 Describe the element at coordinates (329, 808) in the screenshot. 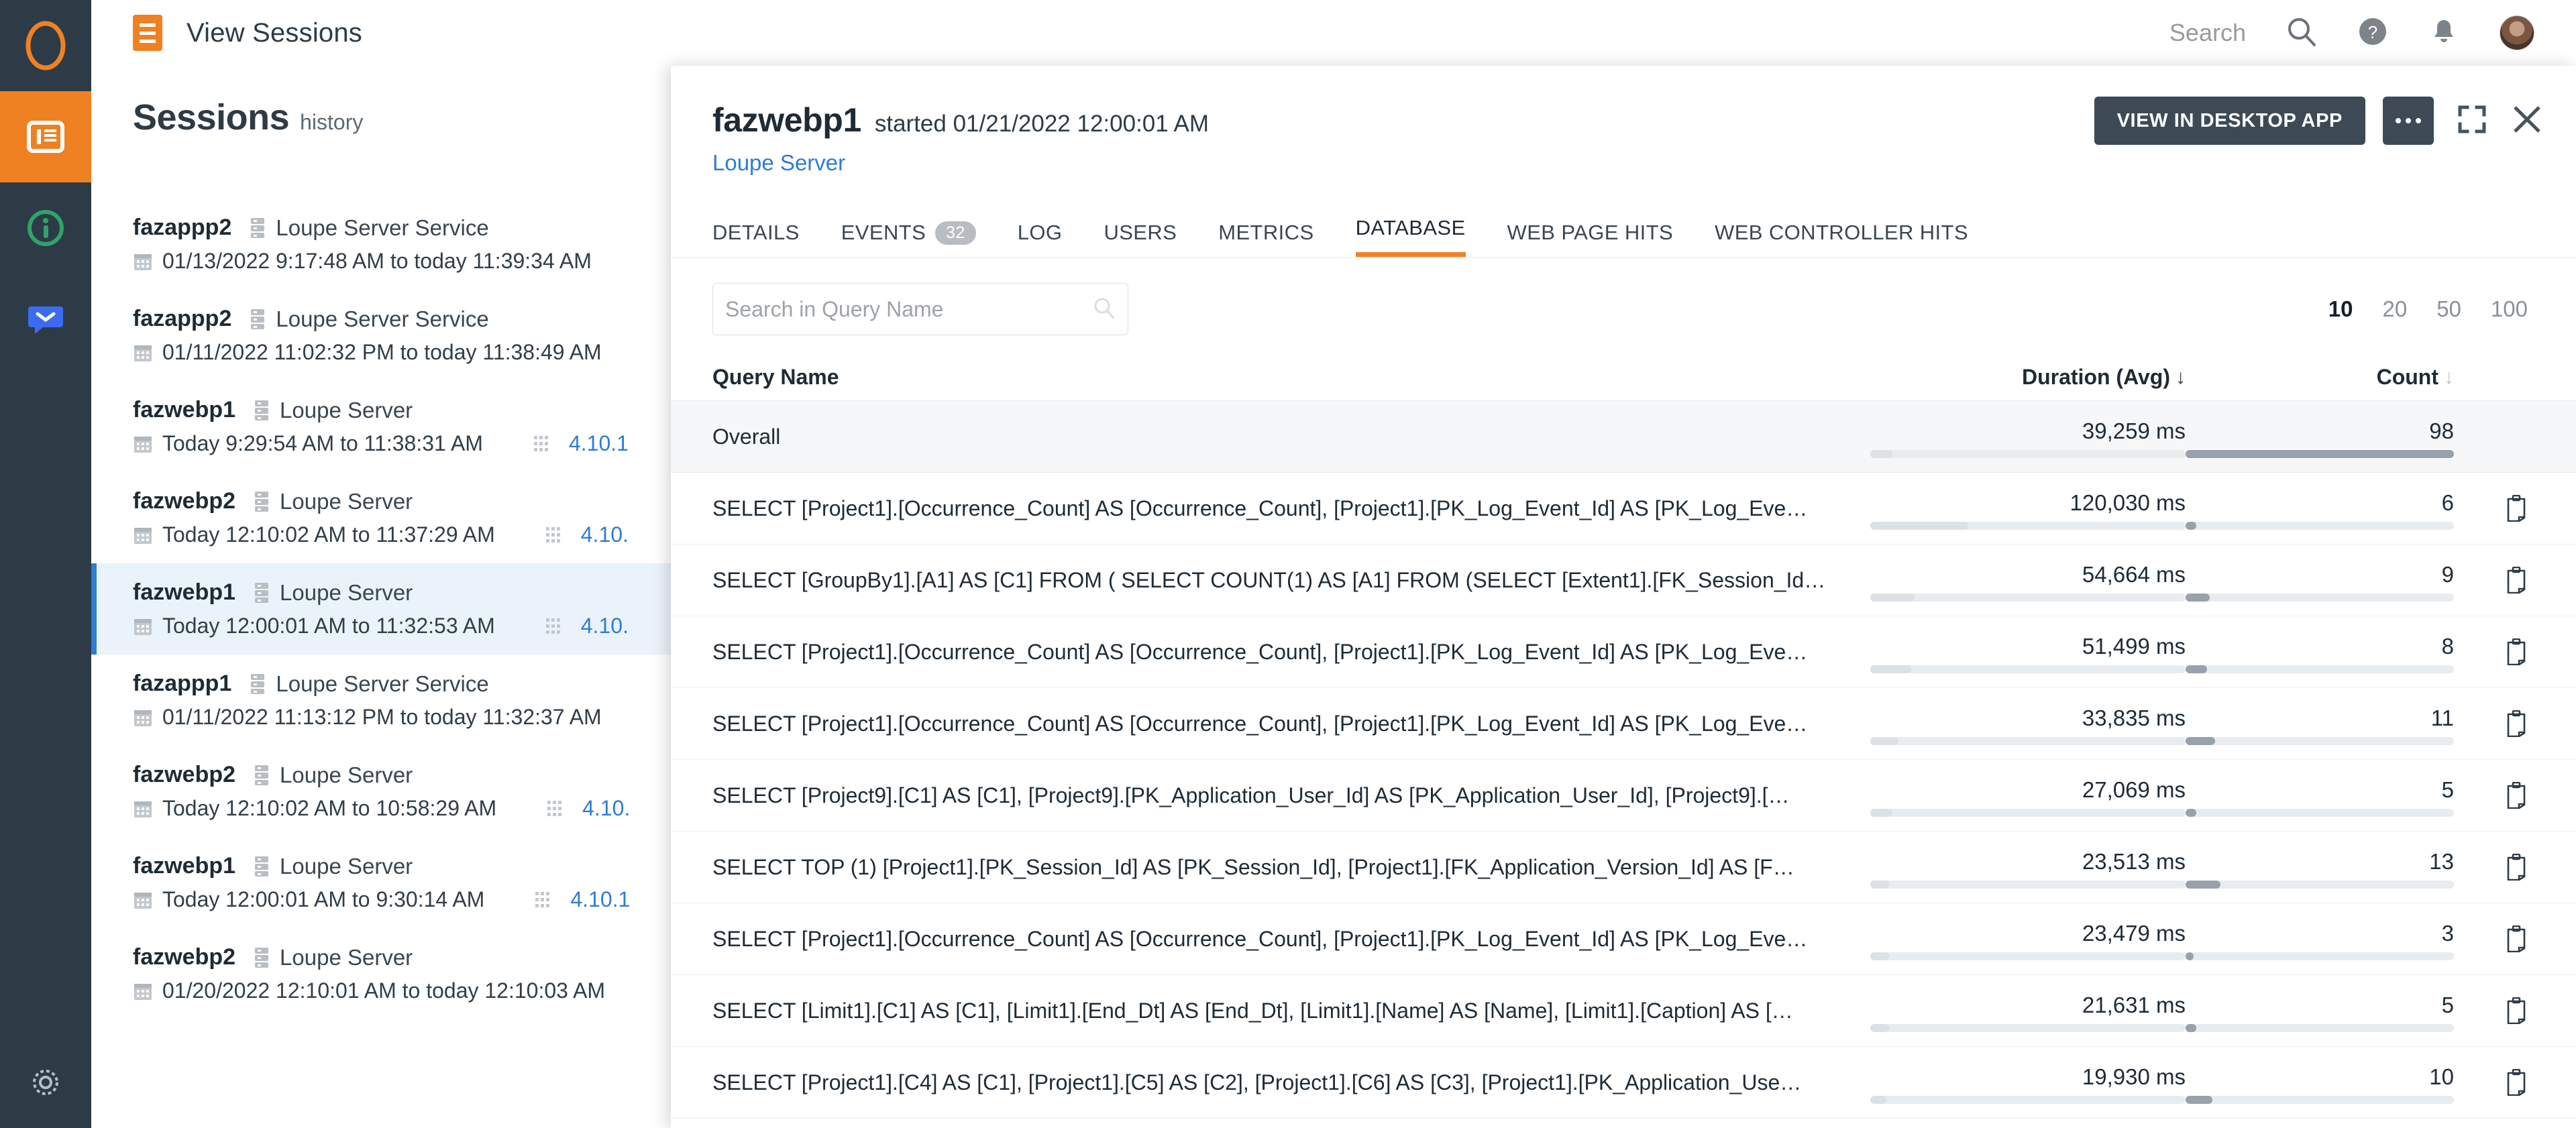

I see `session-time-range: Today 12:10:02 AM to 10:58:29 AM` at that location.